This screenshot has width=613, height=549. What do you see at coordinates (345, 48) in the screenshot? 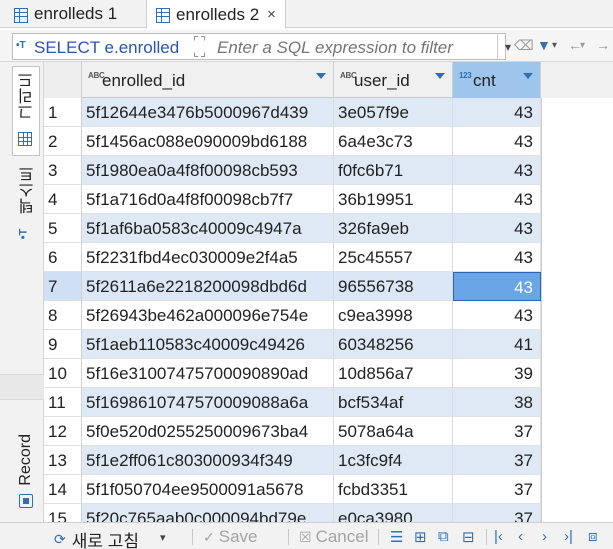
I see `filter-input` at bounding box center [345, 48].